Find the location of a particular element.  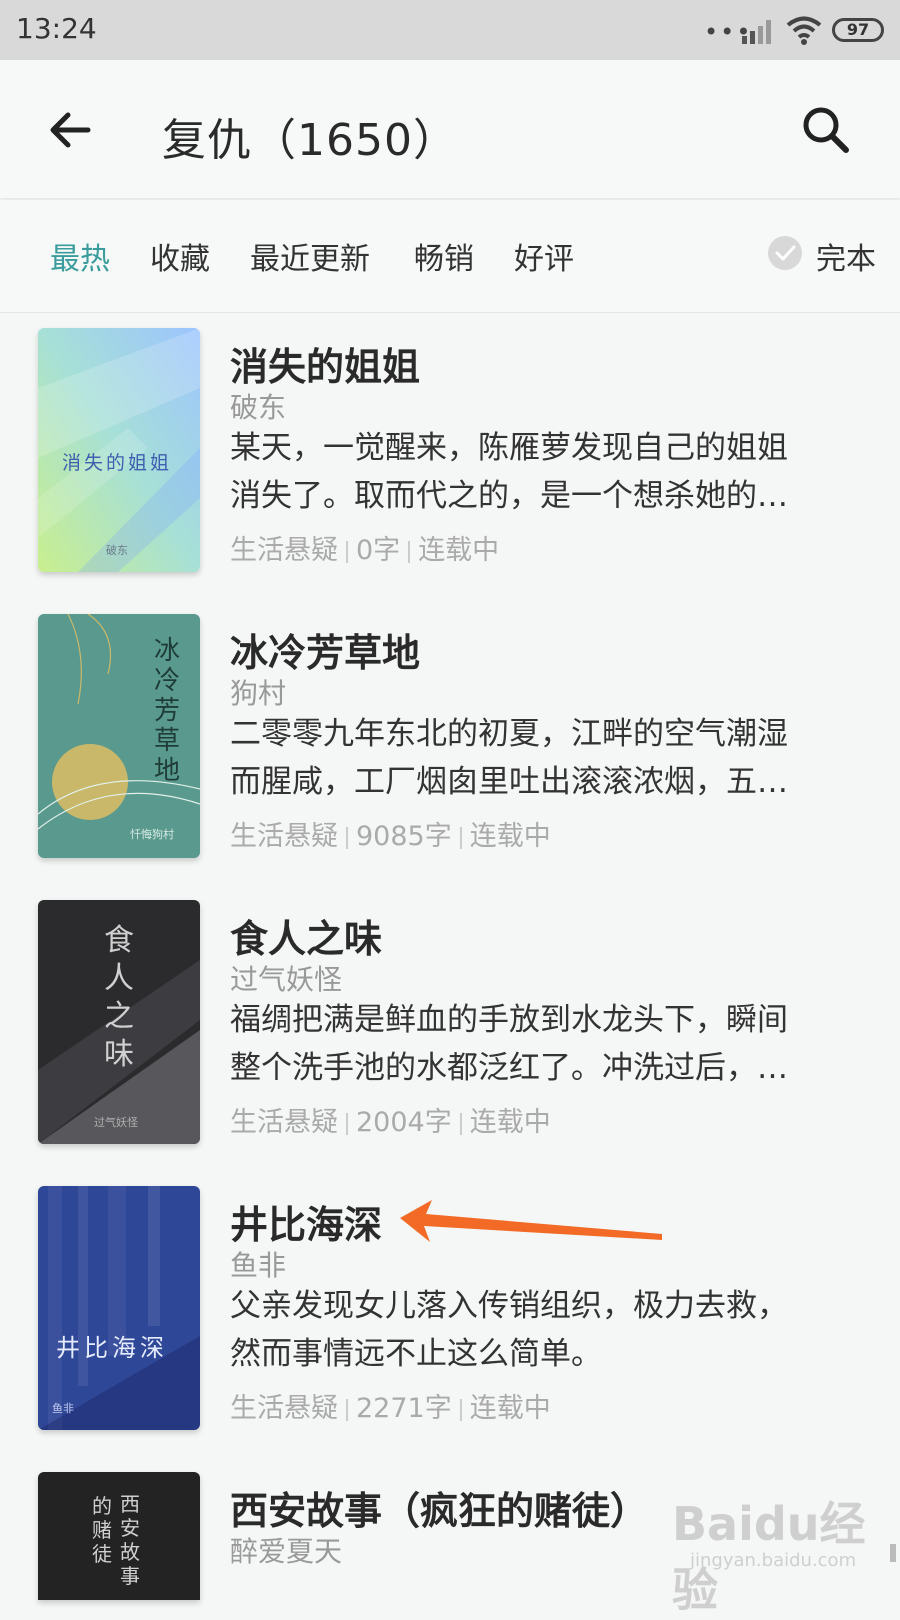

book-cover: 消失的姐姐 破东 is located at coordinates (119, 450).